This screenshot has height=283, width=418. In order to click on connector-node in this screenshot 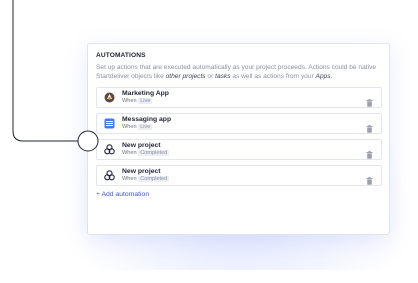, I will do `click(88, 141)`.